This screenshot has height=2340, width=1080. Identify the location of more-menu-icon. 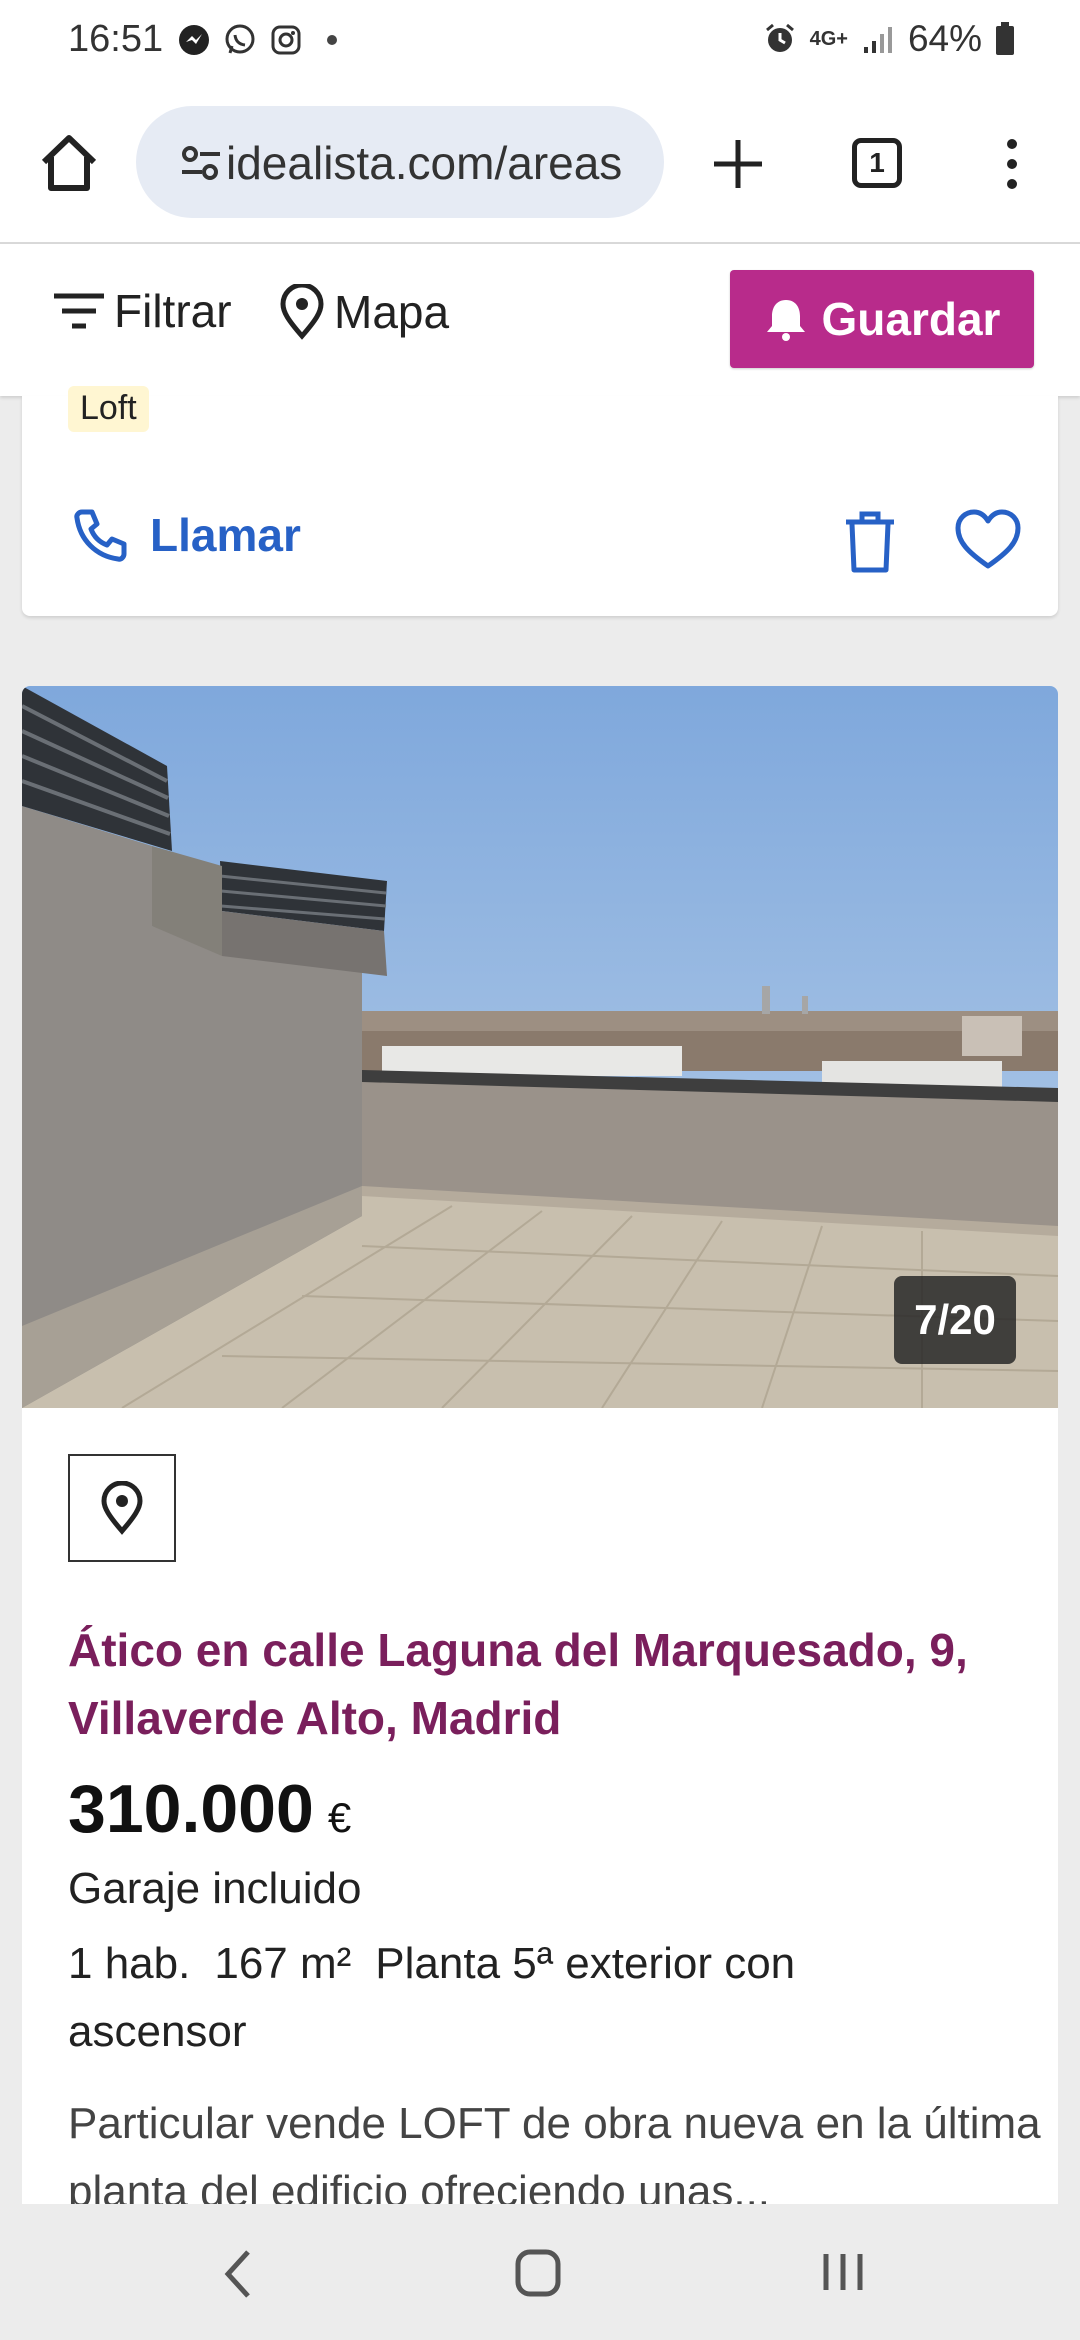
(1012, 164).